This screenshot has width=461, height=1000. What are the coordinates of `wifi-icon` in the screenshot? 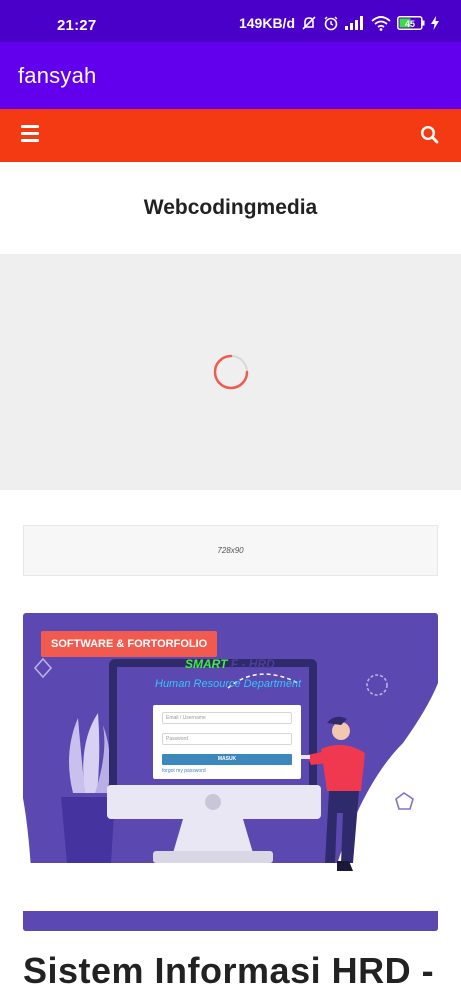 It's located at (381, 23).